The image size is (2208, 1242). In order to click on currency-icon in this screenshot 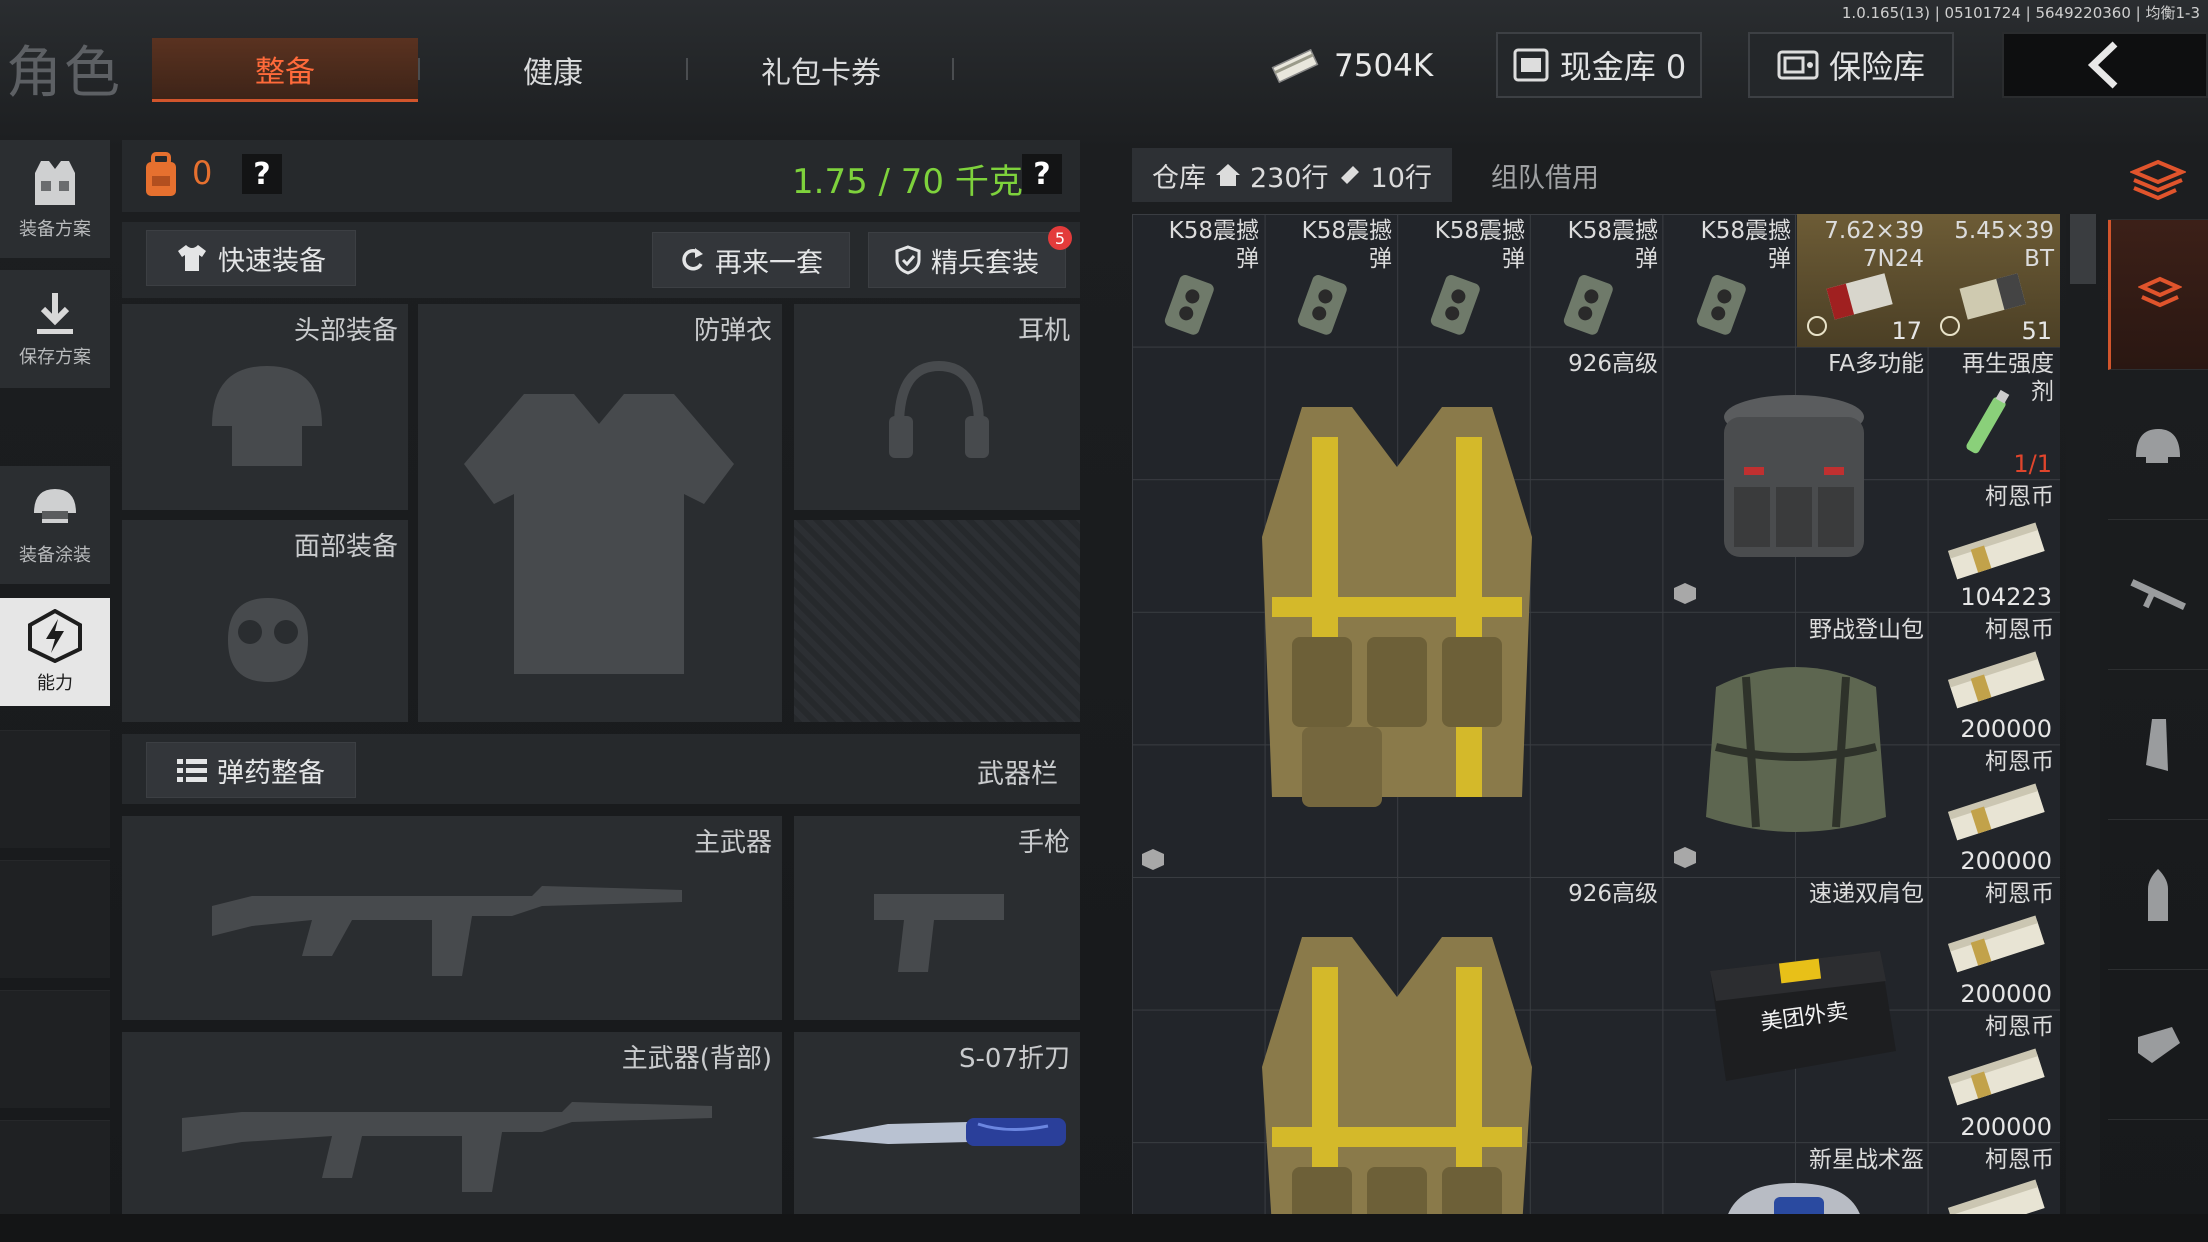, I will do `click(1817, 326)`.